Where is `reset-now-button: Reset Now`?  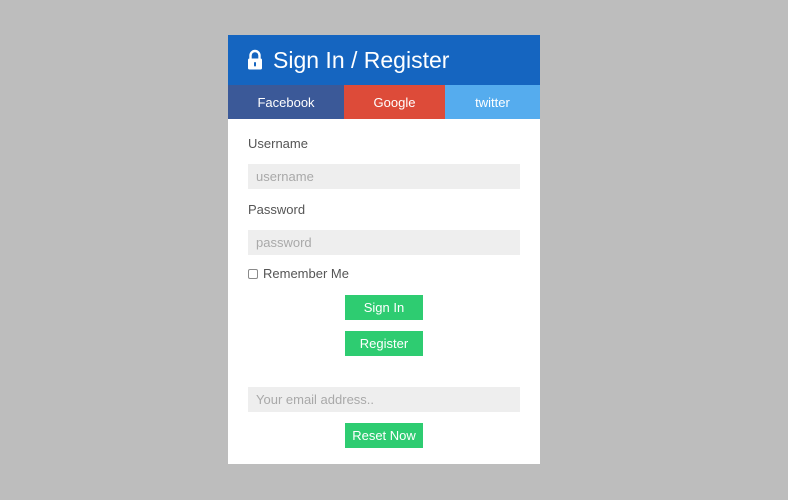 reset-now-button: Reset Now is located at coordinates (384, 435).